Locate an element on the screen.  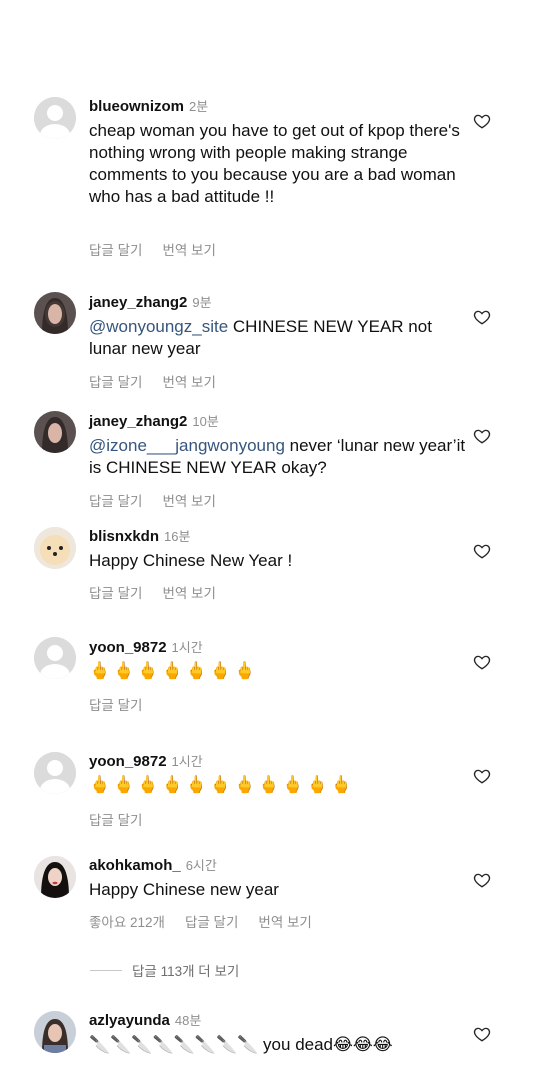
timestamp: 9분 is located at coordinates (202, 302).